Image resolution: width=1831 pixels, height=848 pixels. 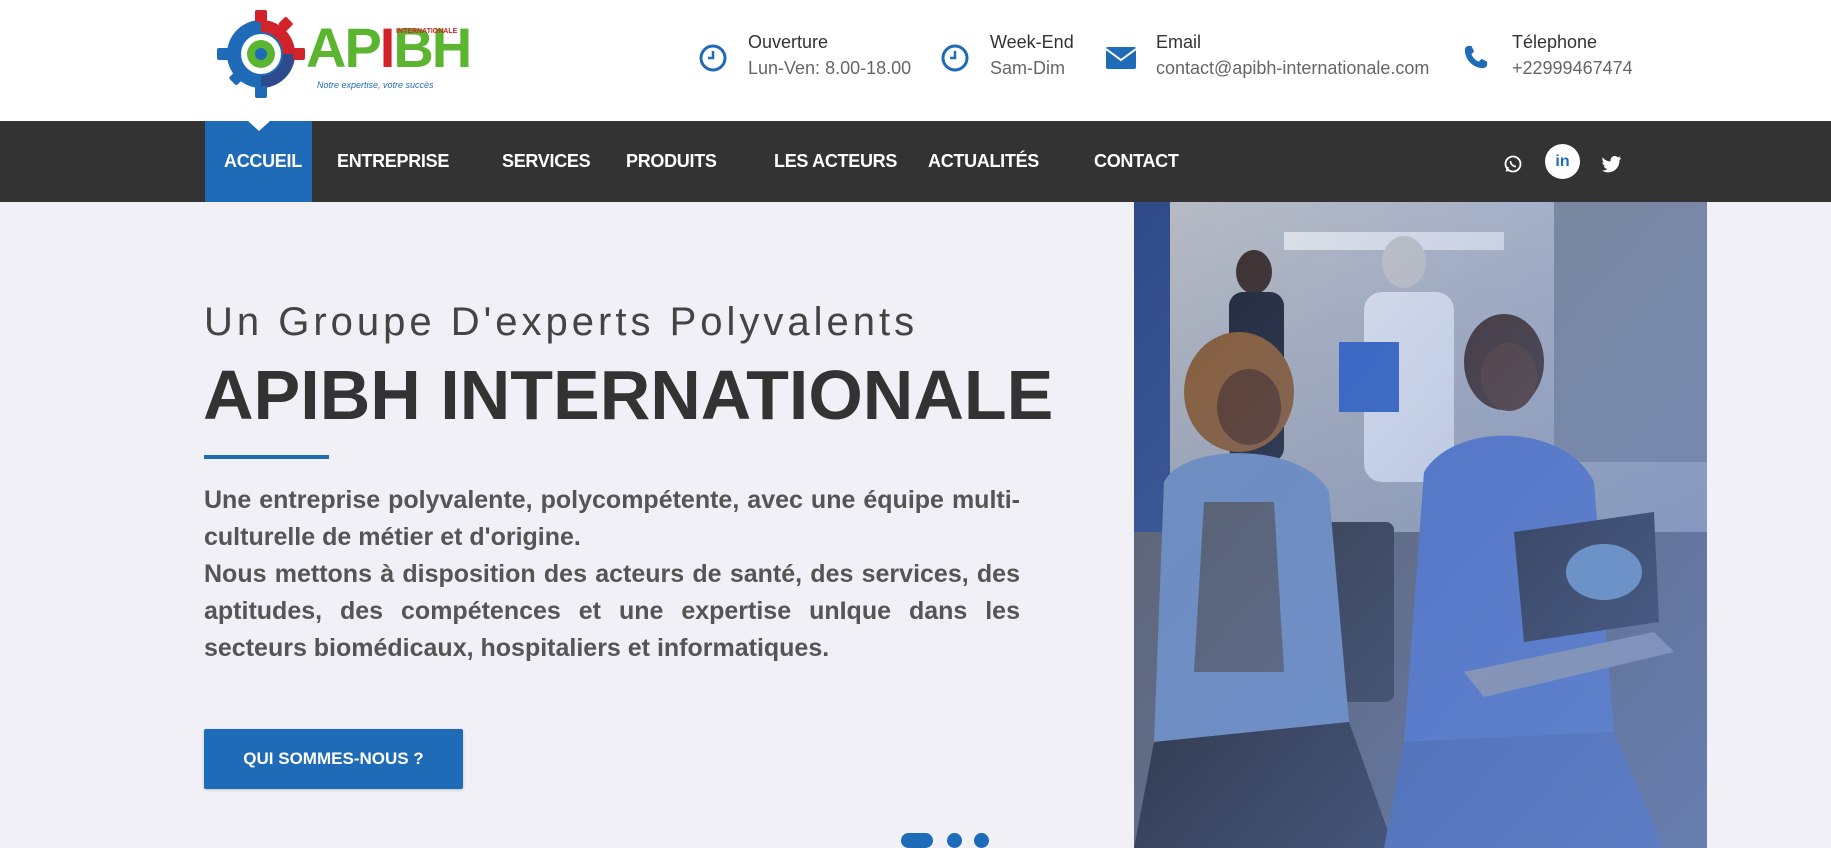 What do you see at coordinates (1572, 68) in the screenshot?
I see `phone-link: +22999467474` at bounding box center [1572, 68].